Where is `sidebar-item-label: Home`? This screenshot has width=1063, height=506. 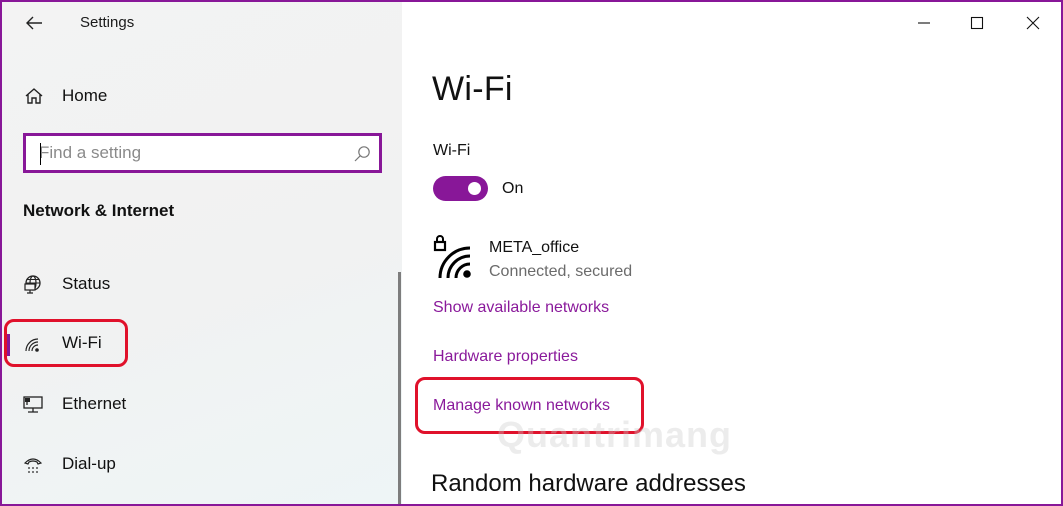 sidebar-item-label: Home is located at coordinates (85, 95).